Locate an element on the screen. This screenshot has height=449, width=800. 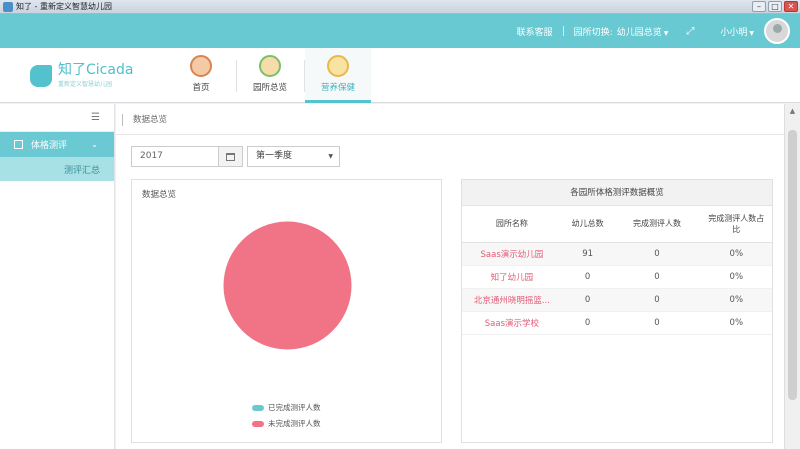
table-row: Saas演示学校 0 0 0% is located at coordinates (617, 323).